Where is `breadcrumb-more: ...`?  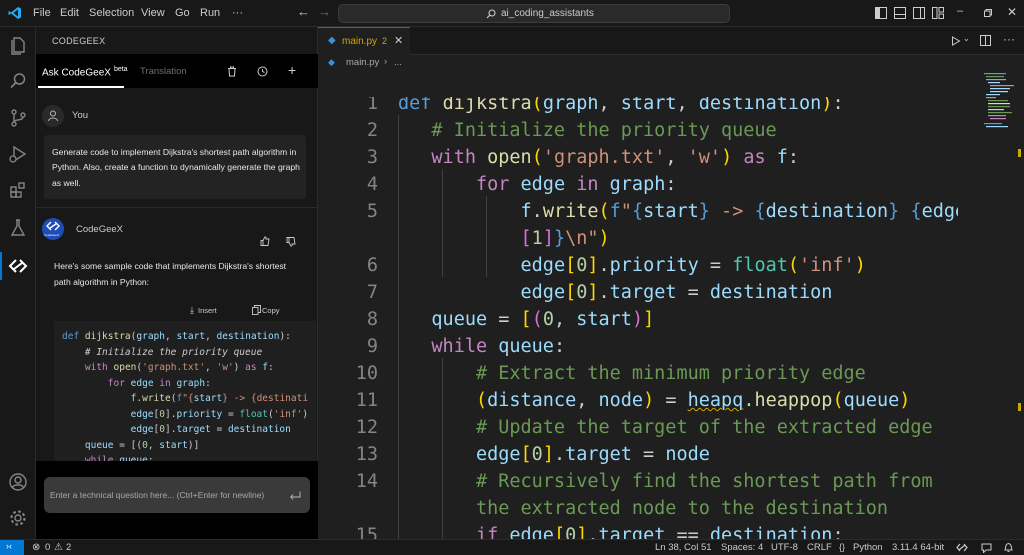 breadcrumb-more: ... is located at coordinates (398, 62).